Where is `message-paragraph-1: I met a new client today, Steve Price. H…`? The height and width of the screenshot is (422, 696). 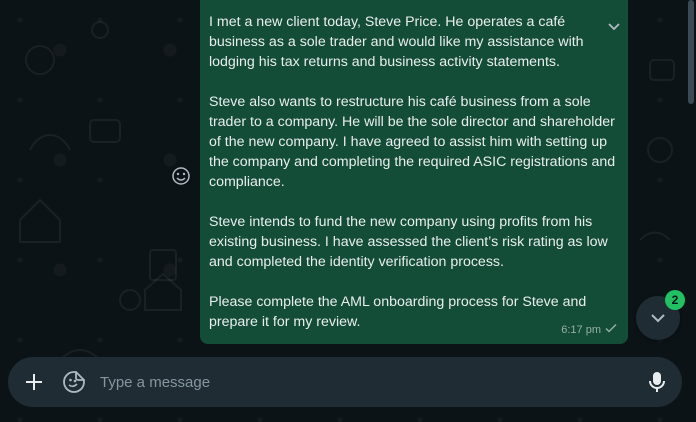
message-paragraph-1: I met a new client today, Steve Price. H… is located at coordinates (396, 42).